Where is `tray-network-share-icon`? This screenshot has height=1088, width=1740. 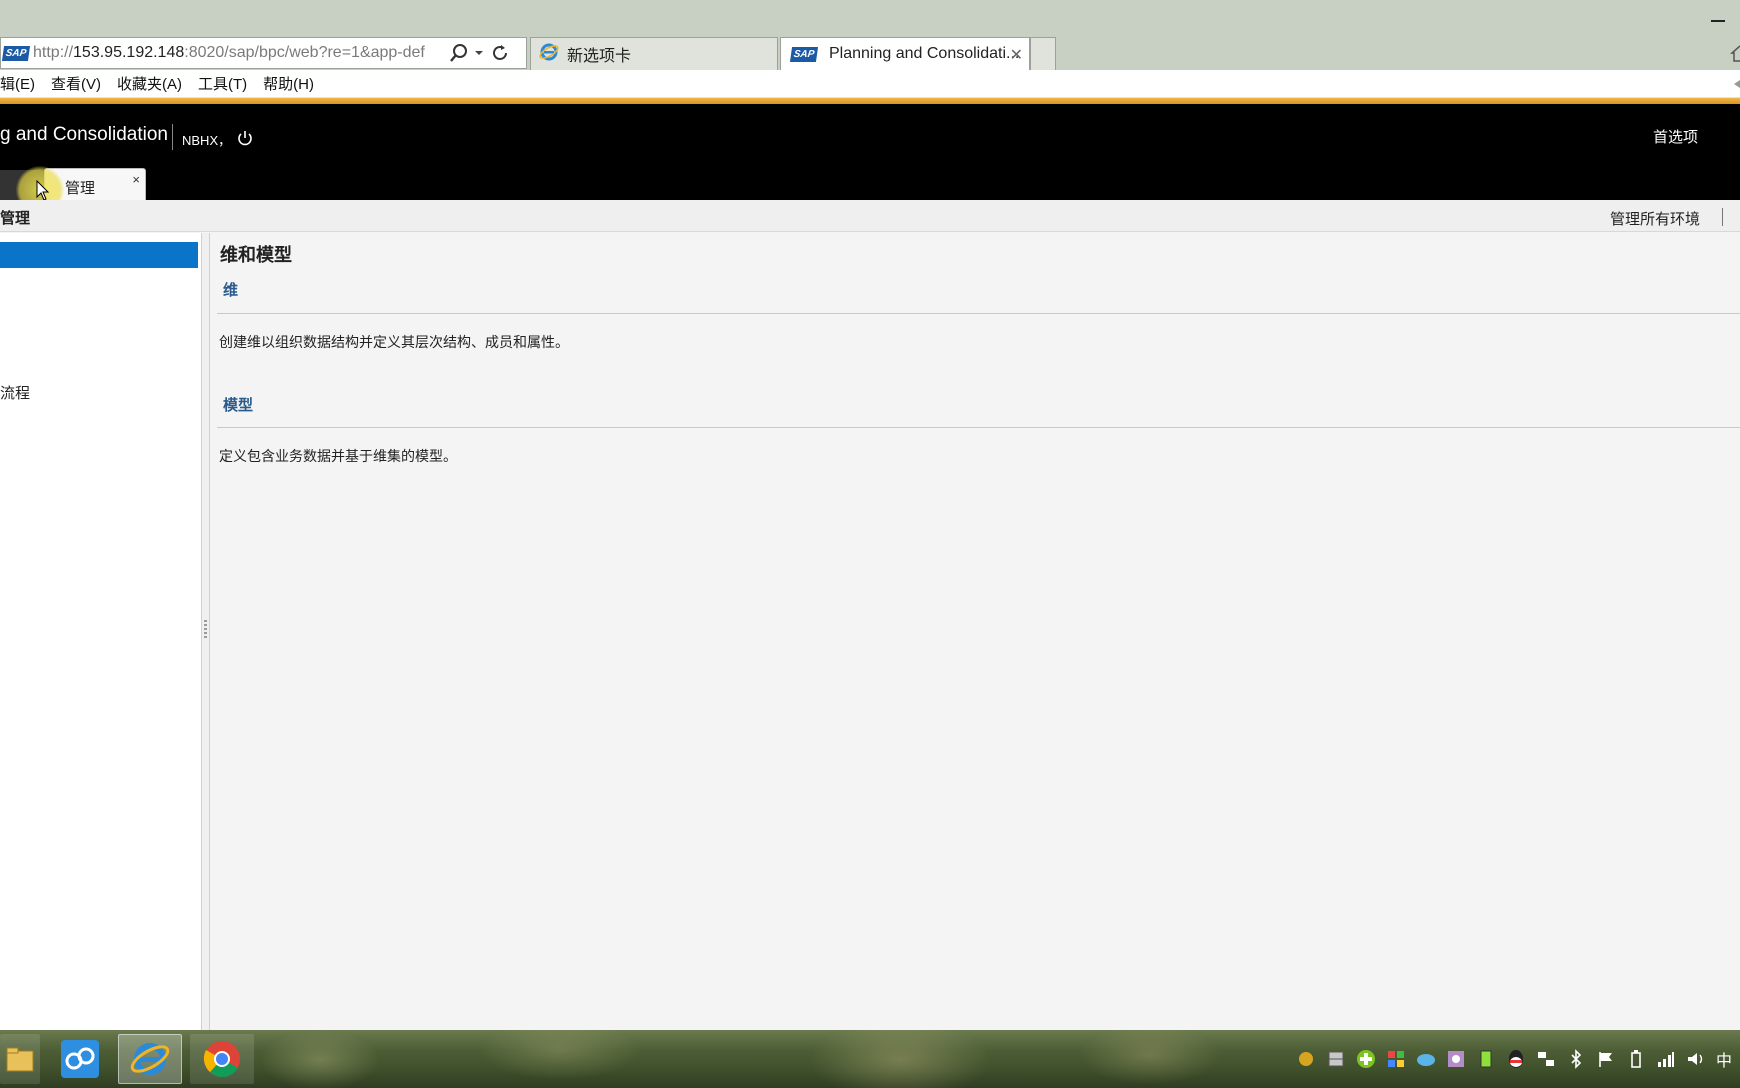
tray-network-share-icon is located at coordinates (1546, 1059).